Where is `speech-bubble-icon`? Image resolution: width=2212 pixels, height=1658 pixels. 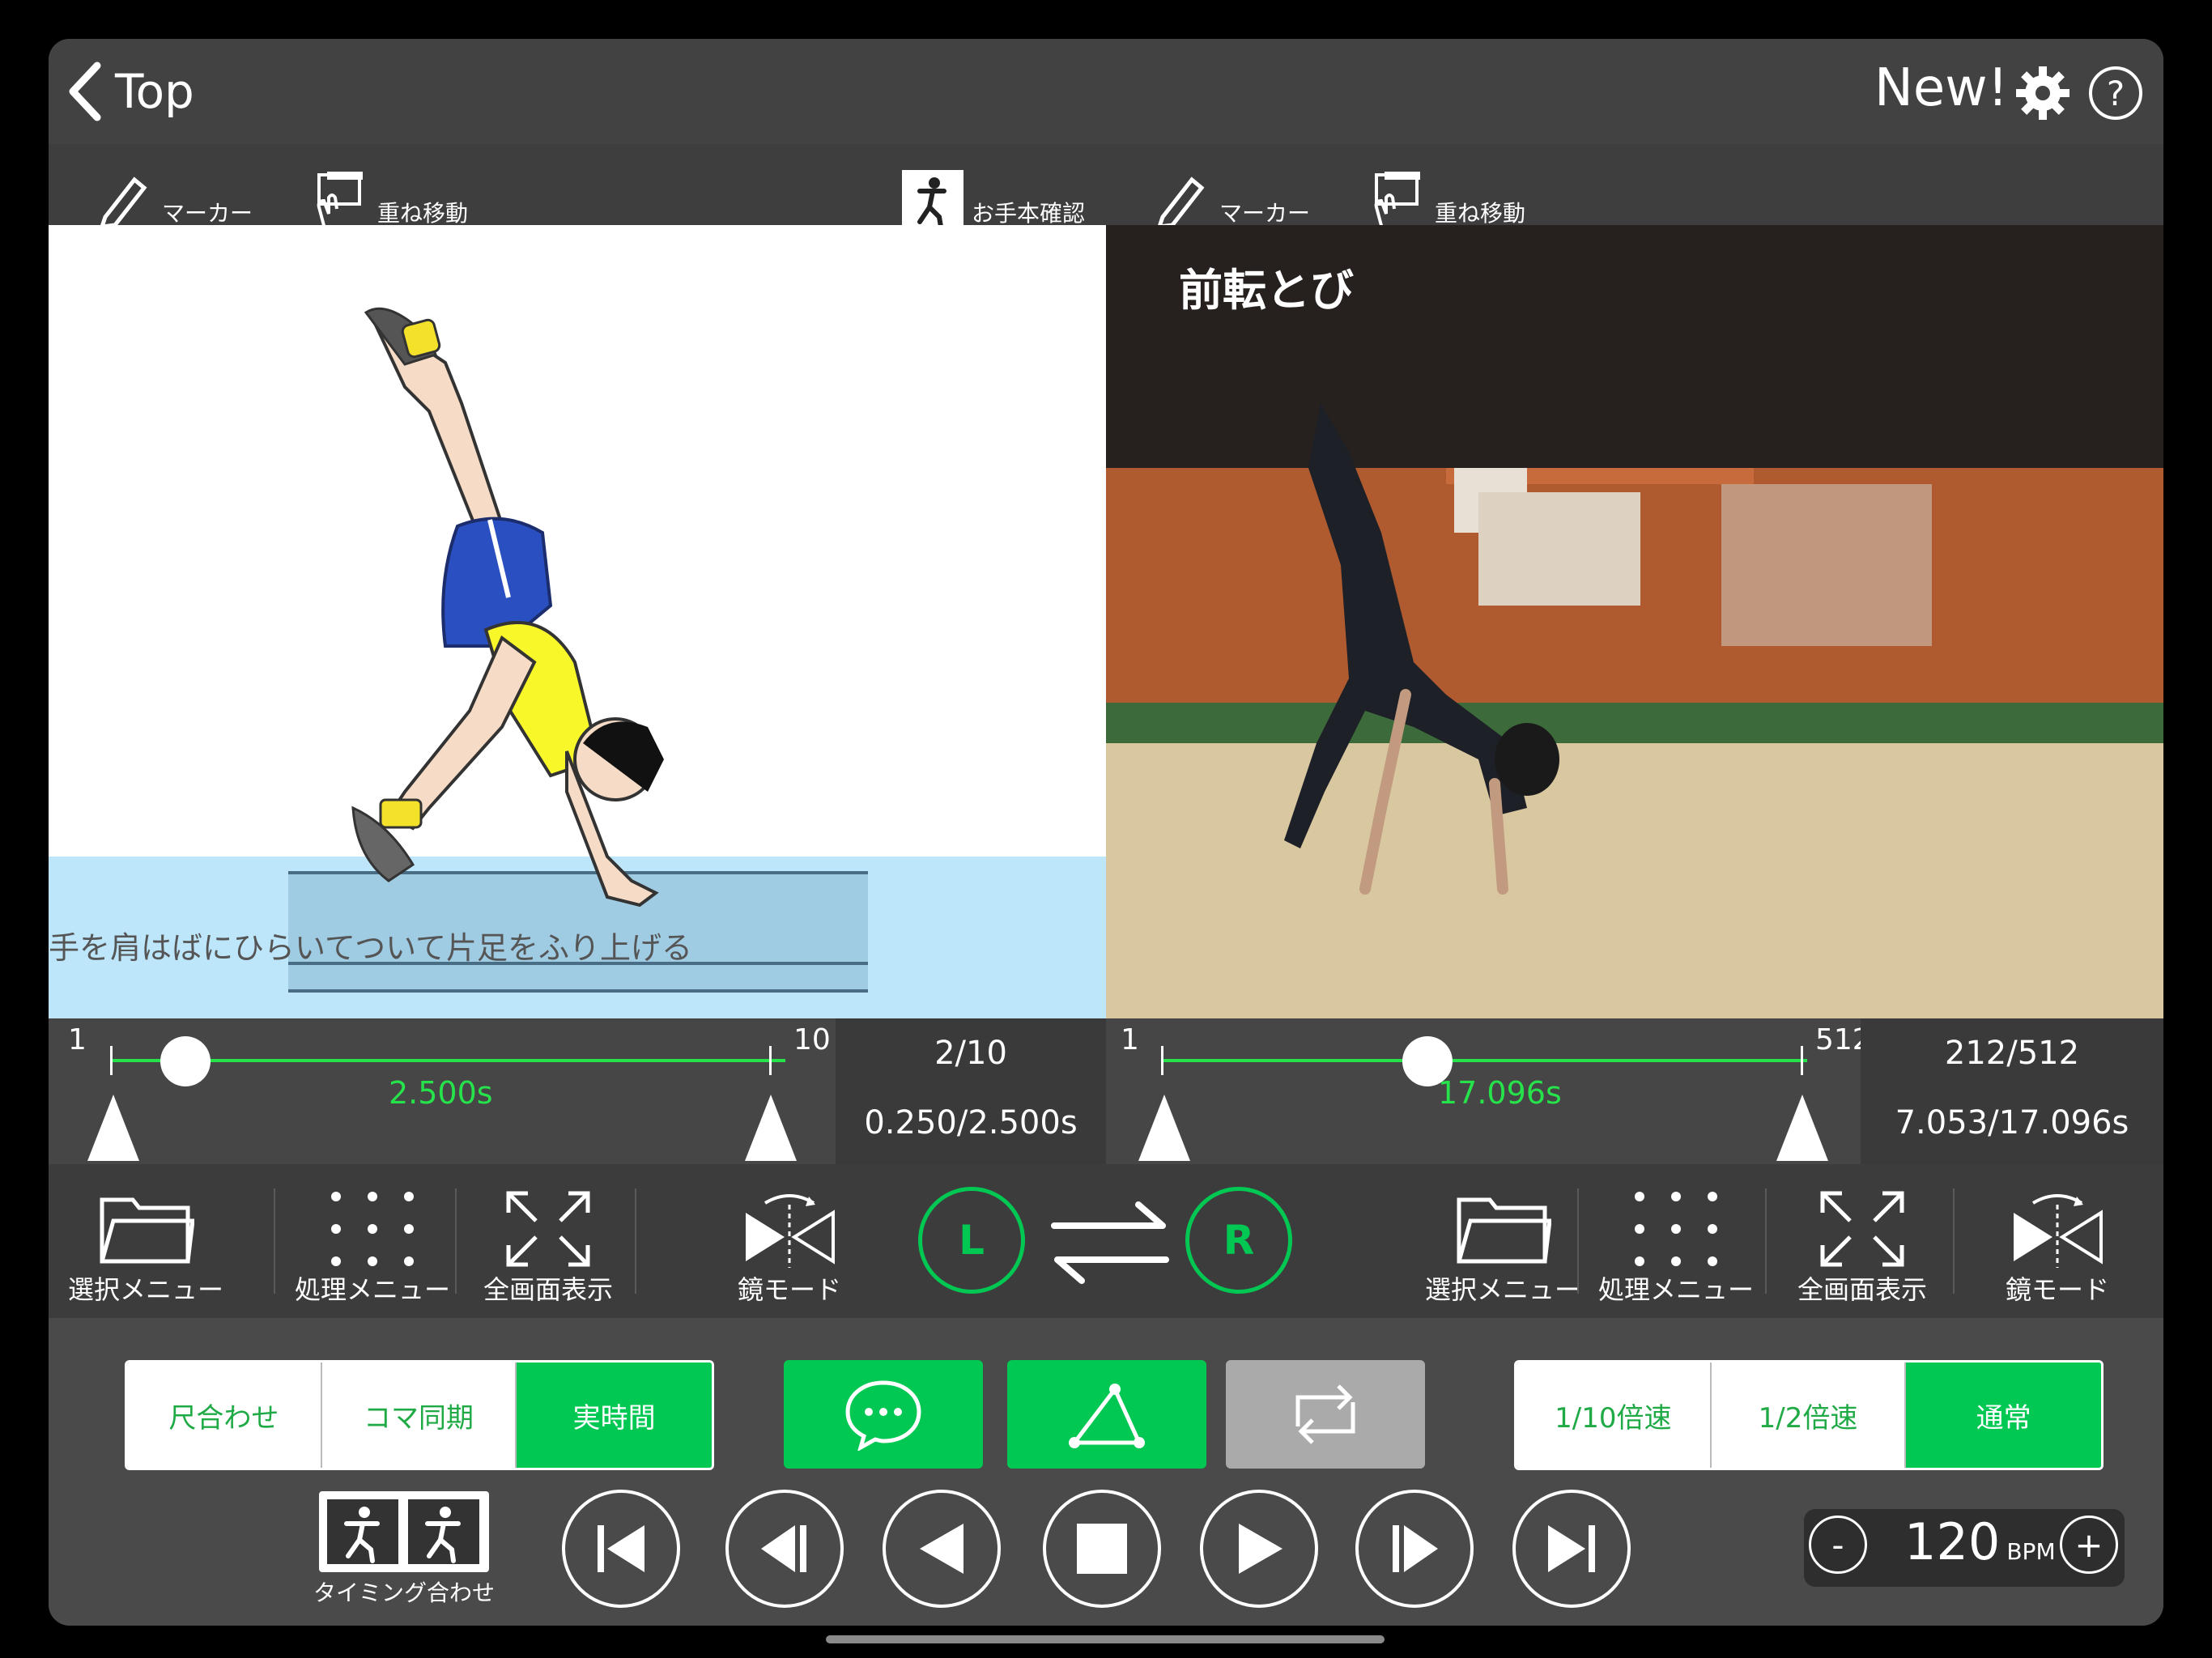
speech-bubble-icon is located at coordinates (883, 1415).